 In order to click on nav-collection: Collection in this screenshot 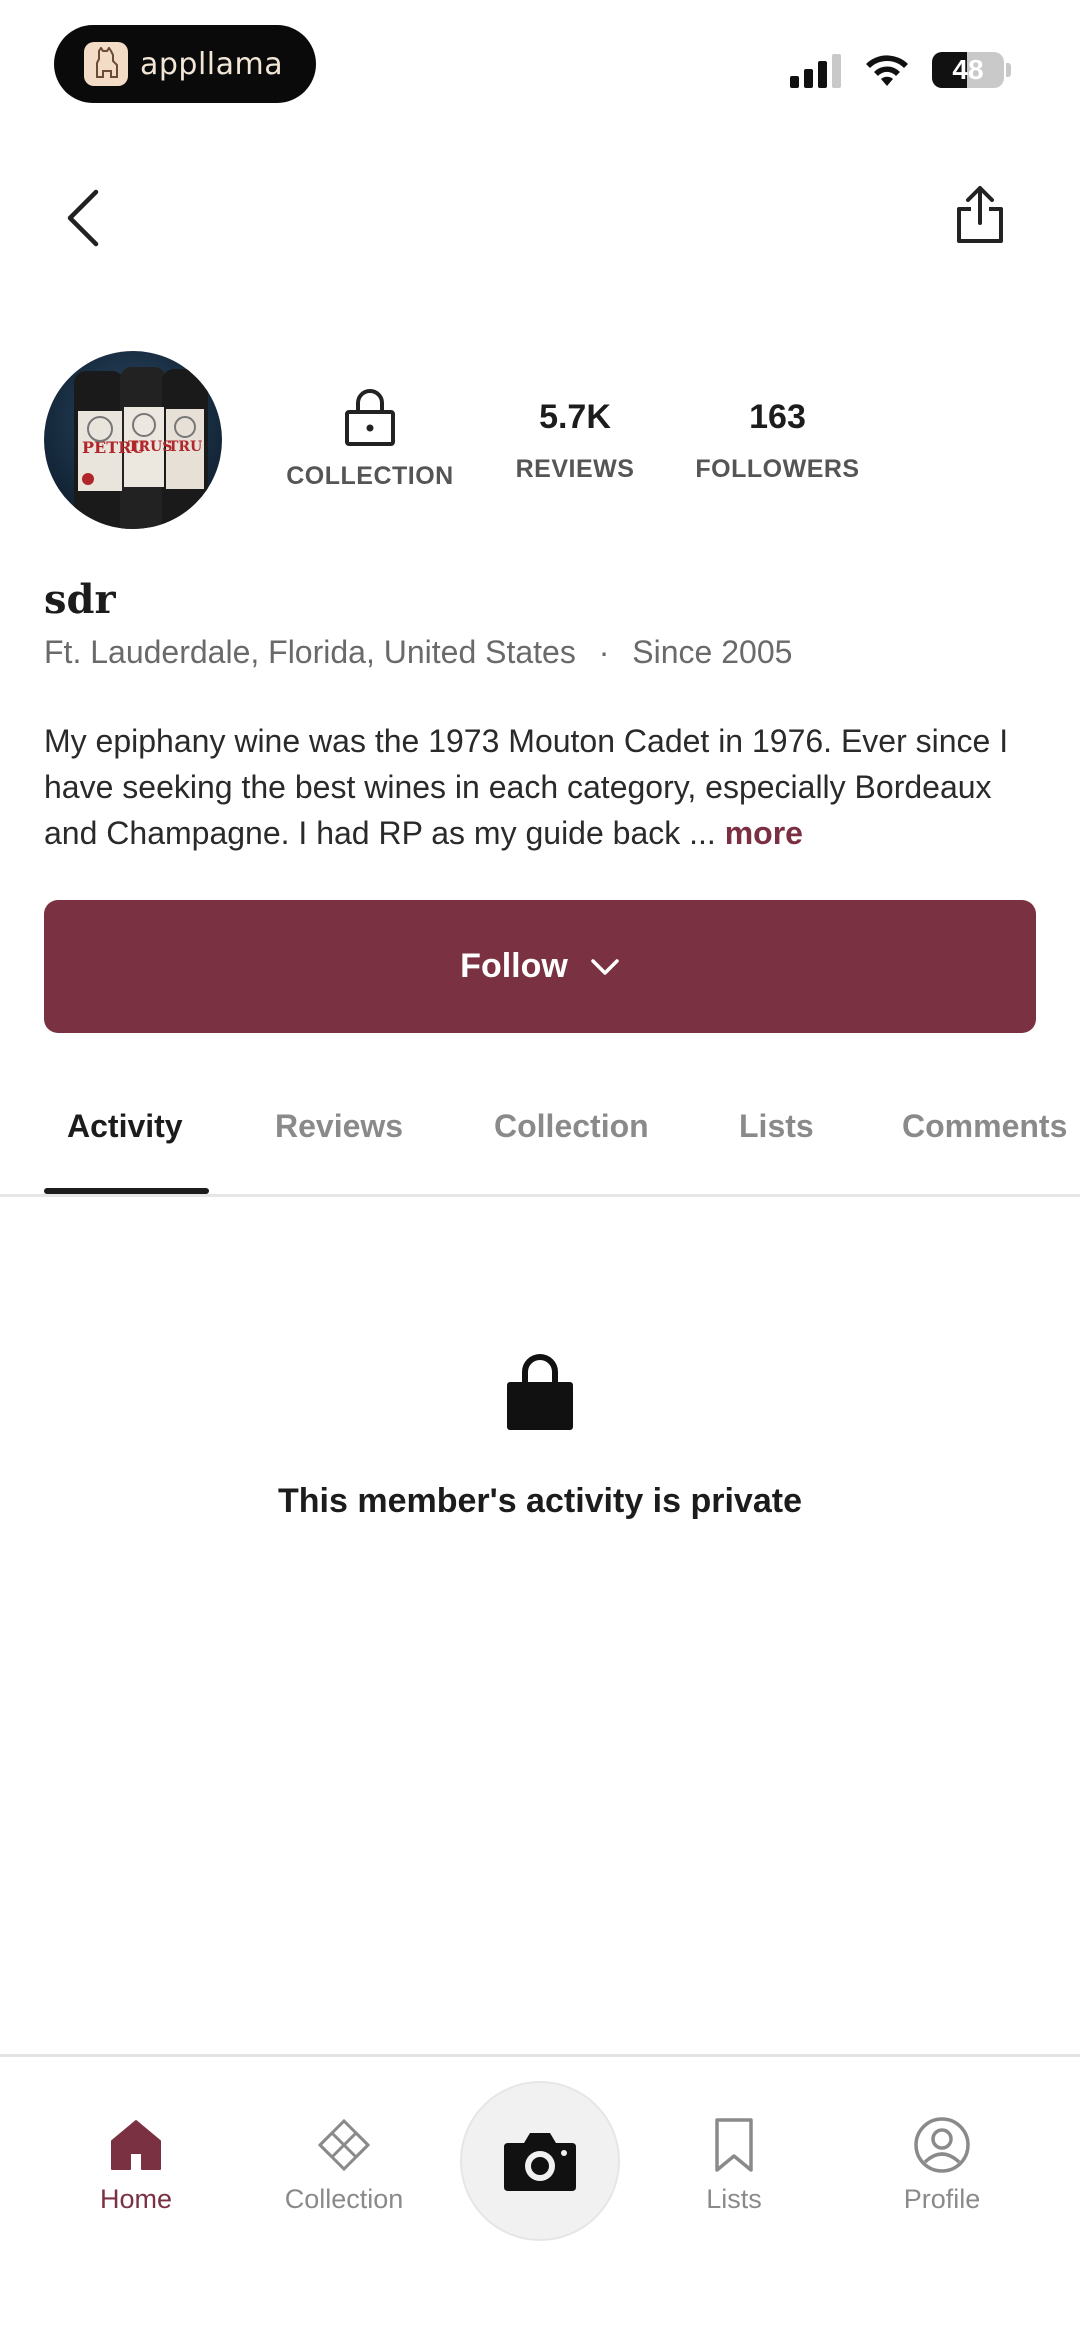, I will do `click(344, 2164)`.